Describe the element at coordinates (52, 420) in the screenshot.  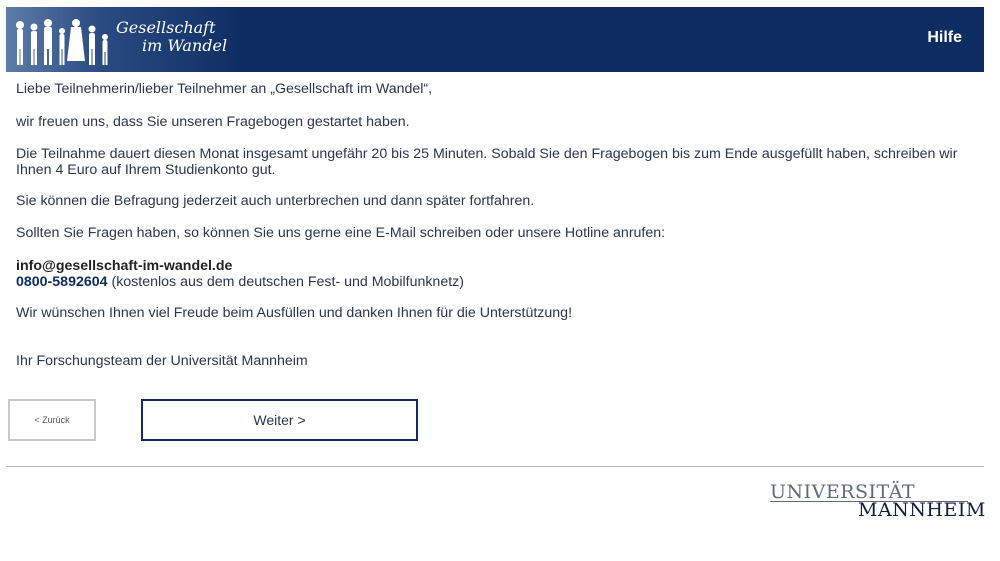
I see `back-button: < Zurück` at that location.